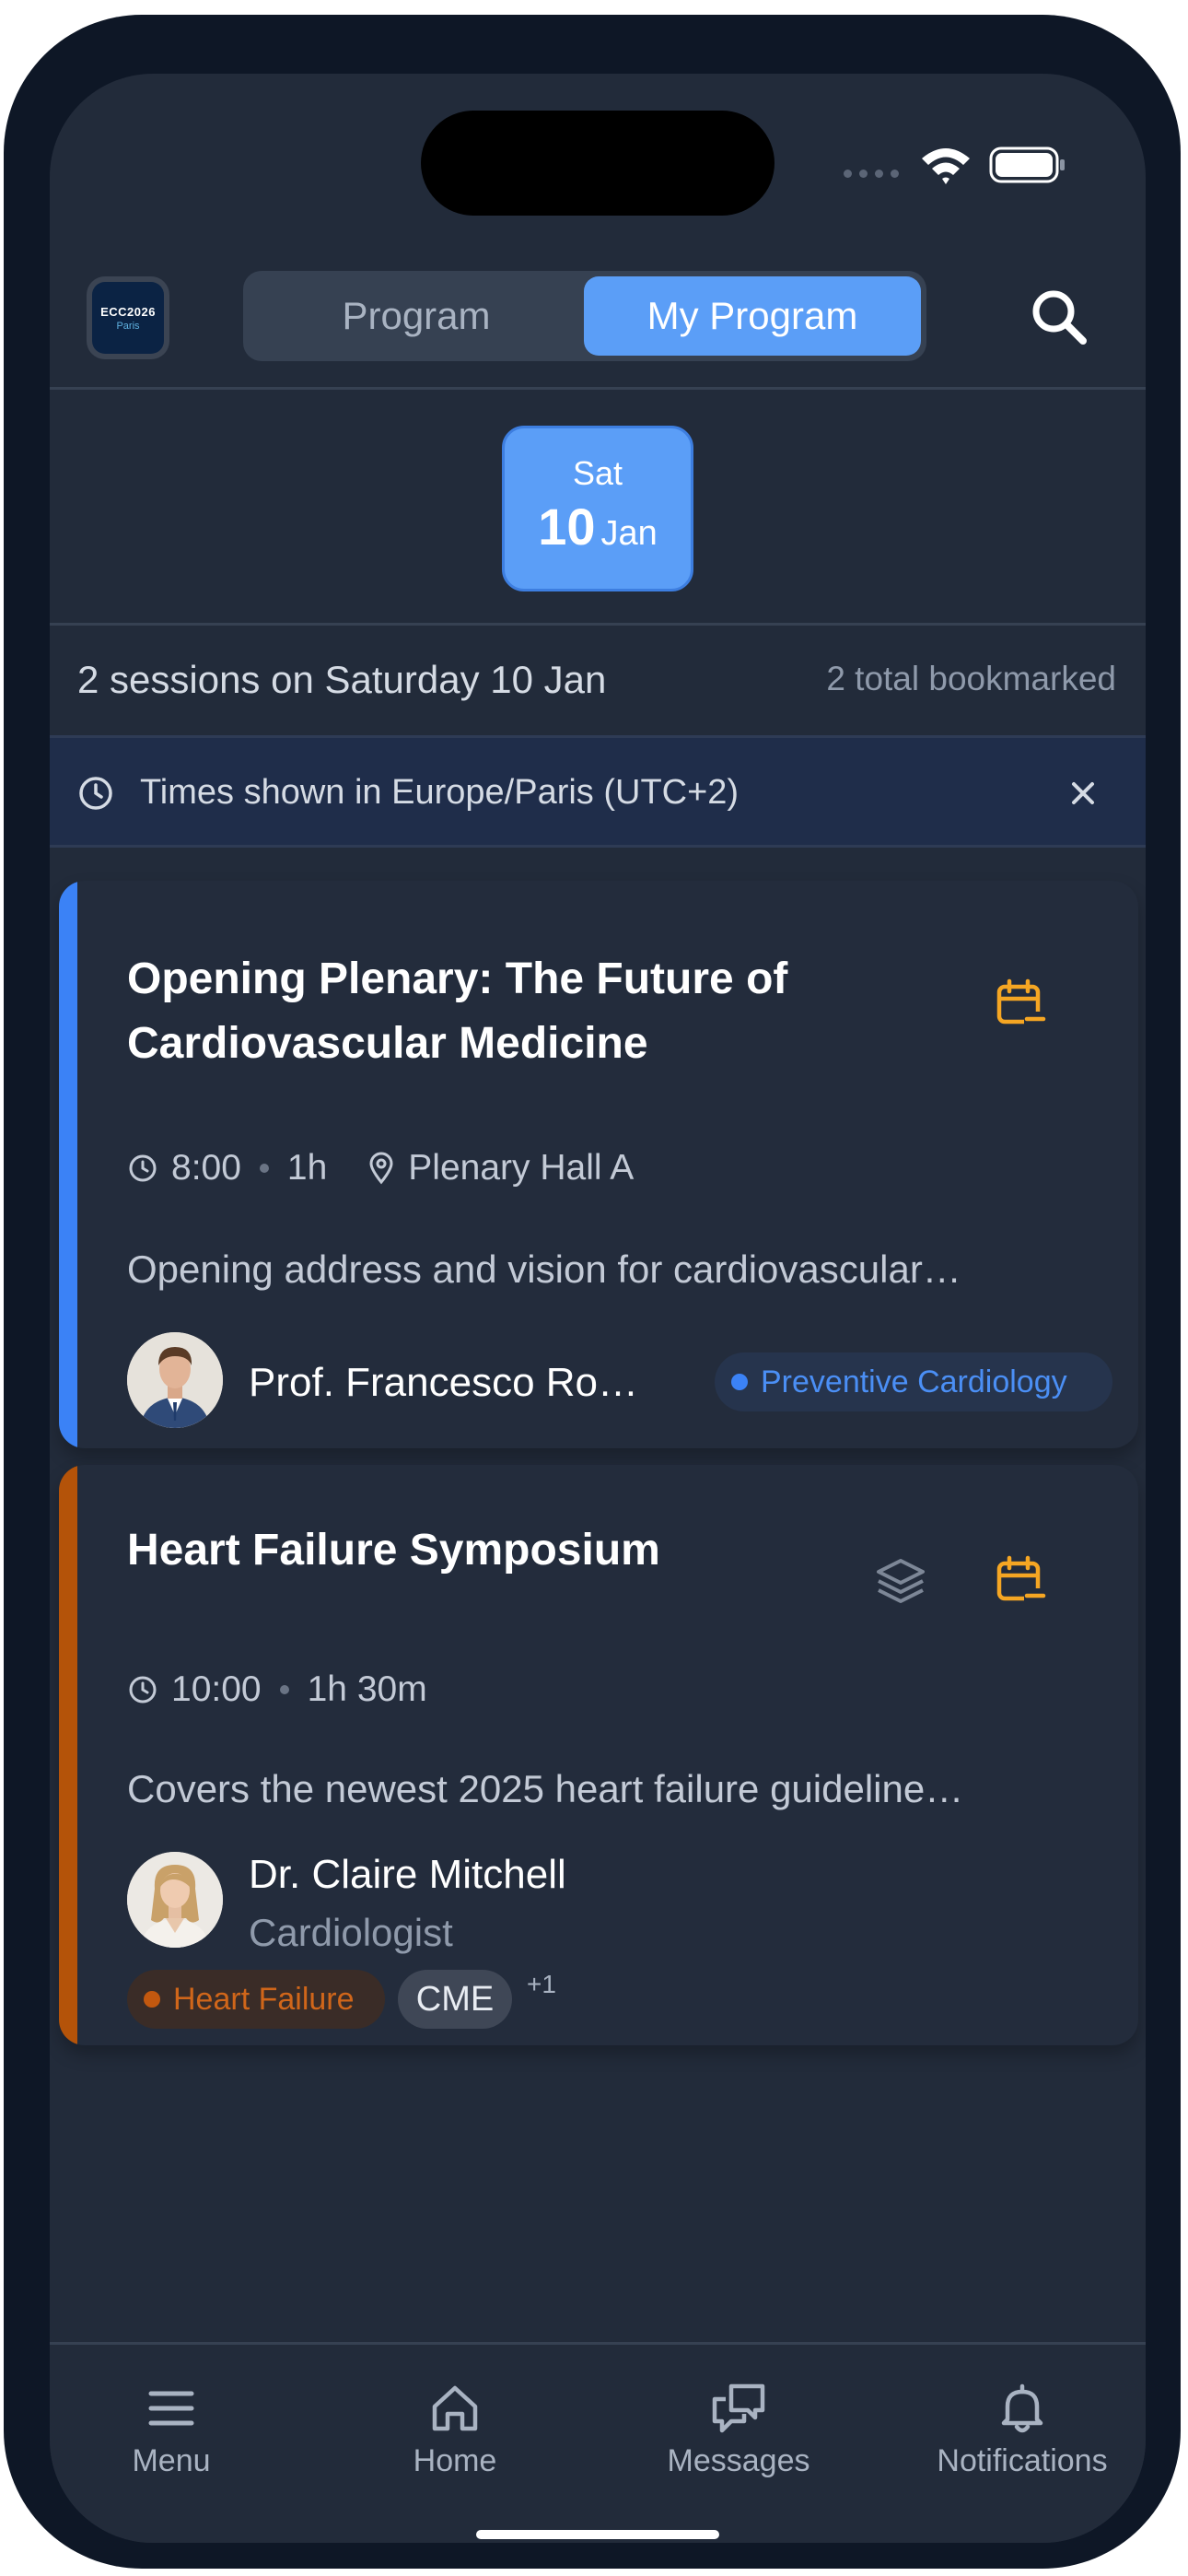 The image size is (1188, 2576). Describe the element at coordinates (440, 792) in the screenshot. I see `timezone-text: Times shown in Europe/Paris (UTC+2)` at that location.